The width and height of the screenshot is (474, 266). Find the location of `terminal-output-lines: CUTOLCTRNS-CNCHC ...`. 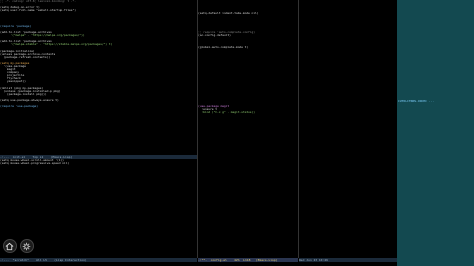

terminal-output-lines: CUTOLCTRNS-CNCHC ... is located at coordinates (436, 101).